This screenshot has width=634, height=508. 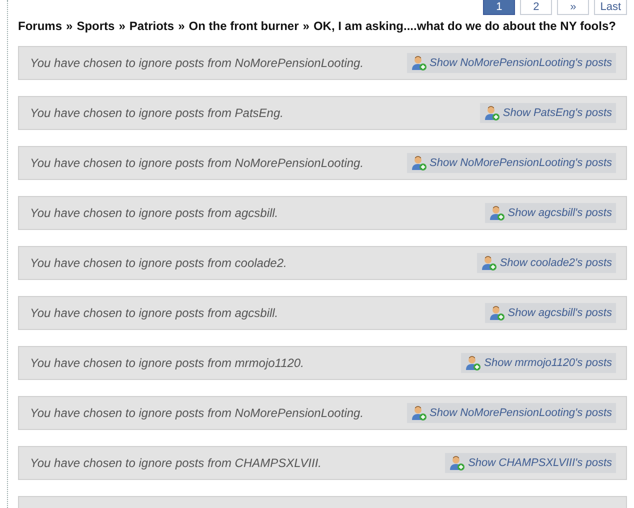 What do you see at coordinates (573, 7) in the screenshot?
I see `page-link: »` at bounding box center [573, 7].